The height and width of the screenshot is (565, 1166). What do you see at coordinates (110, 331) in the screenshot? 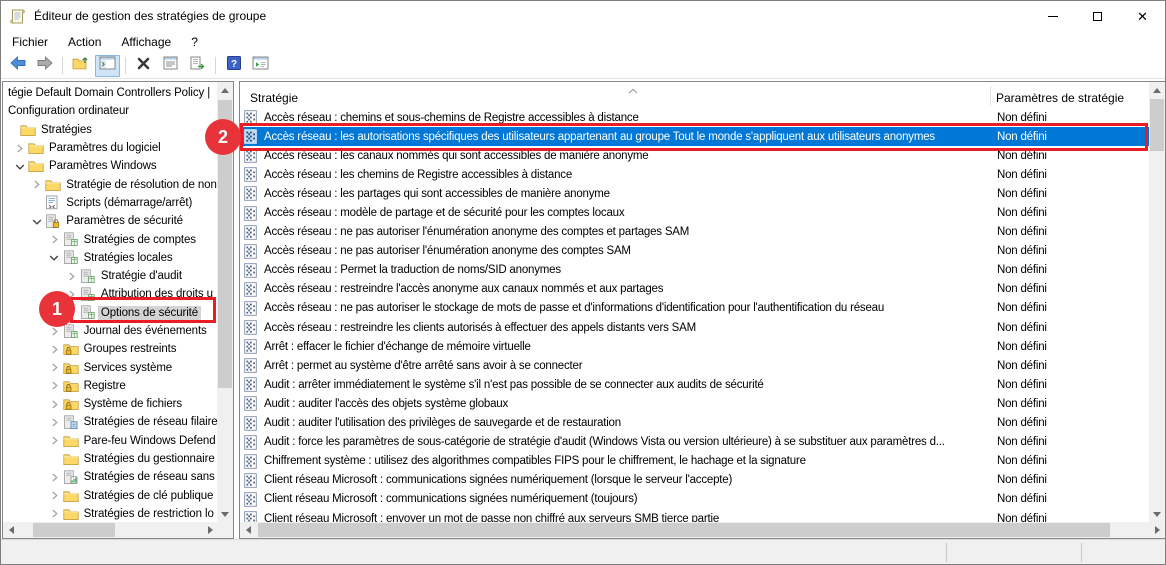
I see `tree-item: Journal des événements` at bounding box center [110, 331].